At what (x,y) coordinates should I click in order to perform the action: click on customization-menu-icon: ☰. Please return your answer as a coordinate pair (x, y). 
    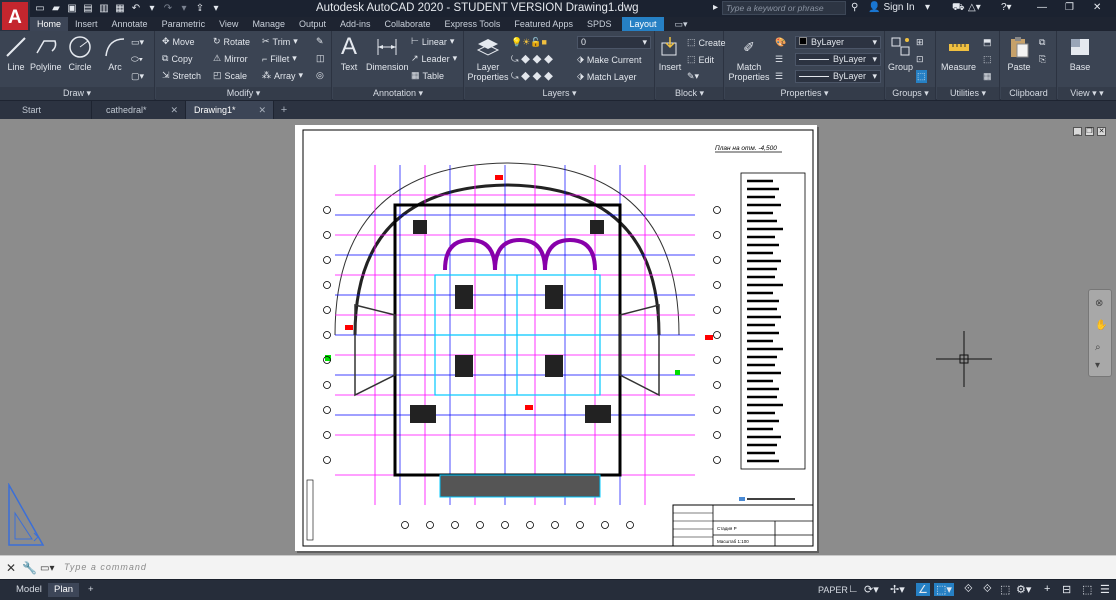
    Looking at the image, I should click on (1105, 589).